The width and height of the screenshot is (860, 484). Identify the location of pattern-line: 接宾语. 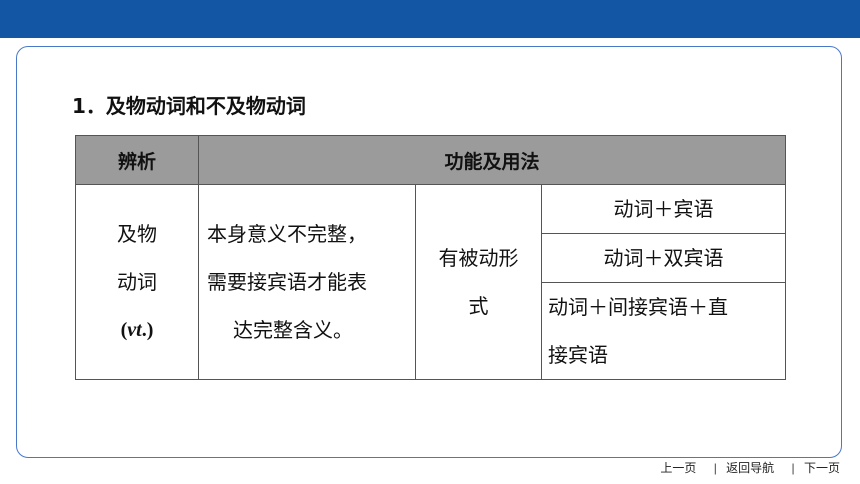
(578, 355).